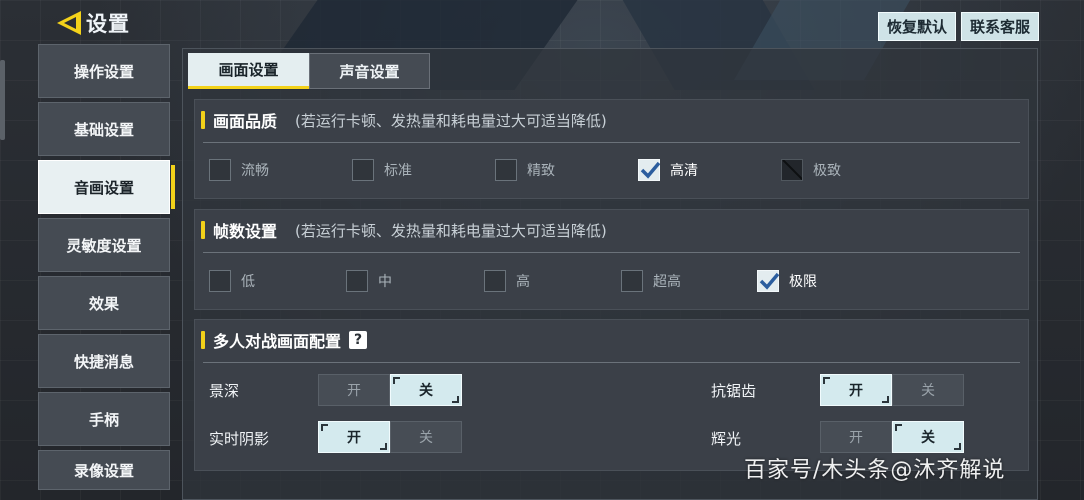 The height and width of the screenshot is (500, 1084). I want to click on framerate-option-high: 高, so click(507, 281).